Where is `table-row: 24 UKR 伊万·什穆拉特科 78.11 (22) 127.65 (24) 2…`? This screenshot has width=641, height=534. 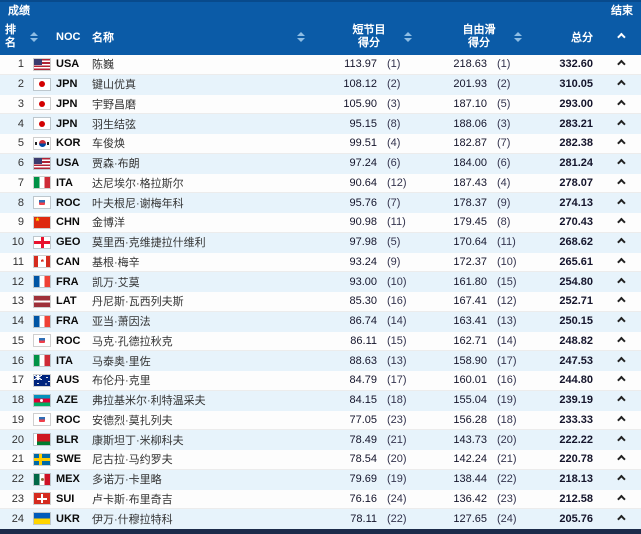 table-row: 24 UKR 伊万·什穆拉特科 78.11 (22) 127.65 (24) 2… is located at coordinates (320, 519).